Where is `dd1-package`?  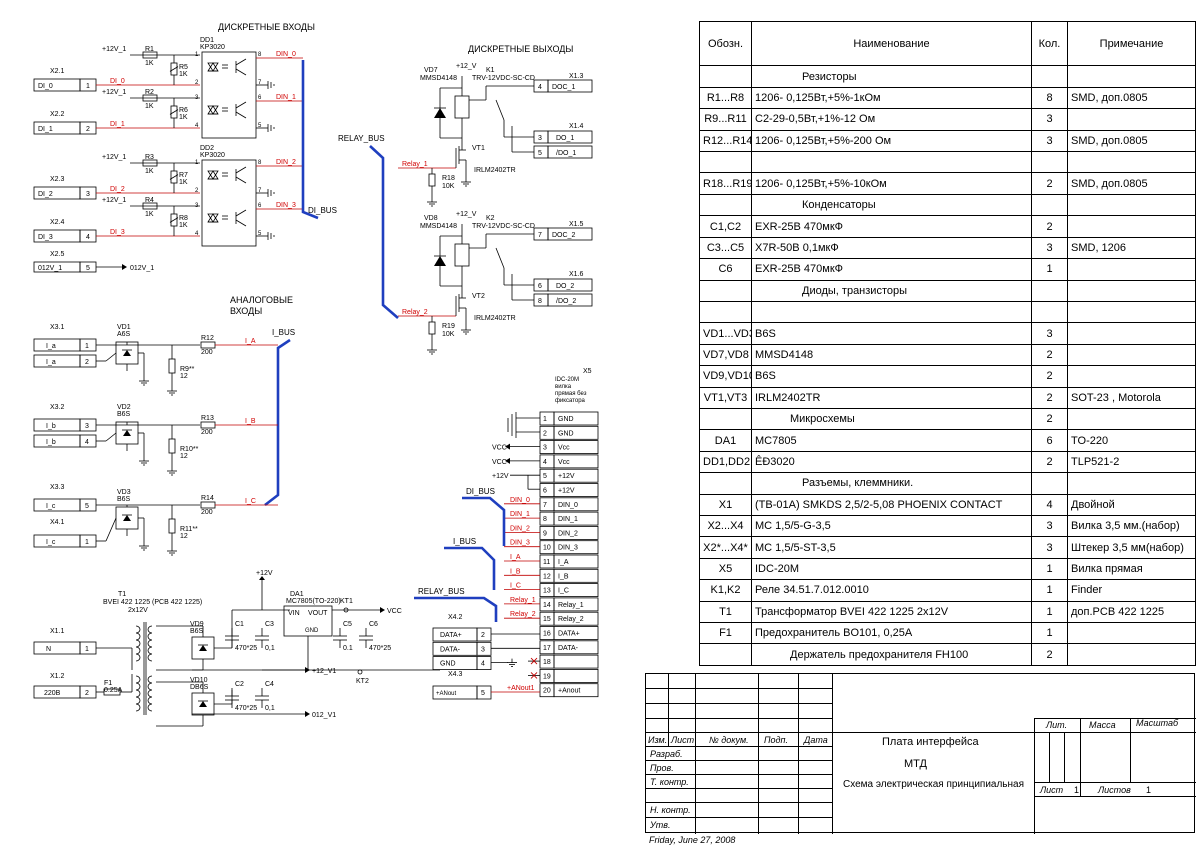 dd1-package is located at coordinates (229, 95).